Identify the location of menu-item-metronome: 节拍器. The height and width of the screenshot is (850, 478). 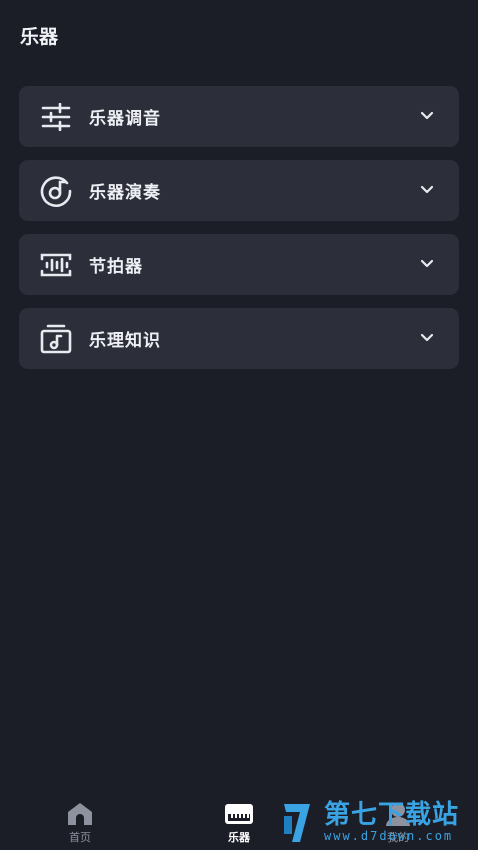
(239, 264).